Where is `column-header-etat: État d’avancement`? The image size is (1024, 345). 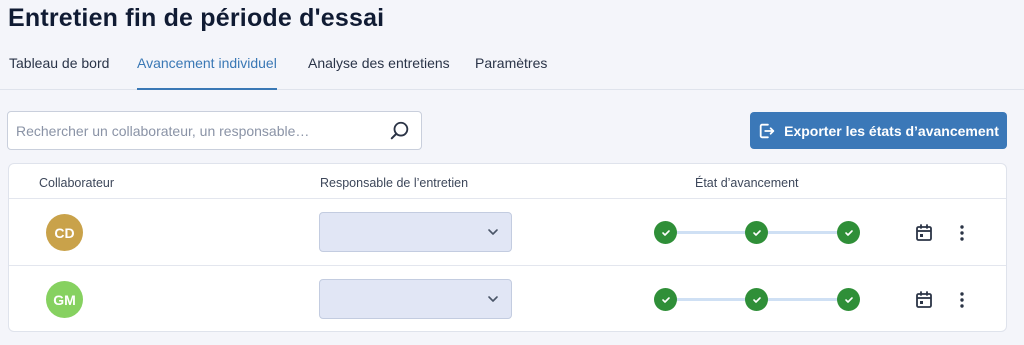
column-header-etat: État d’avancement is located at coordinates (747, 183).